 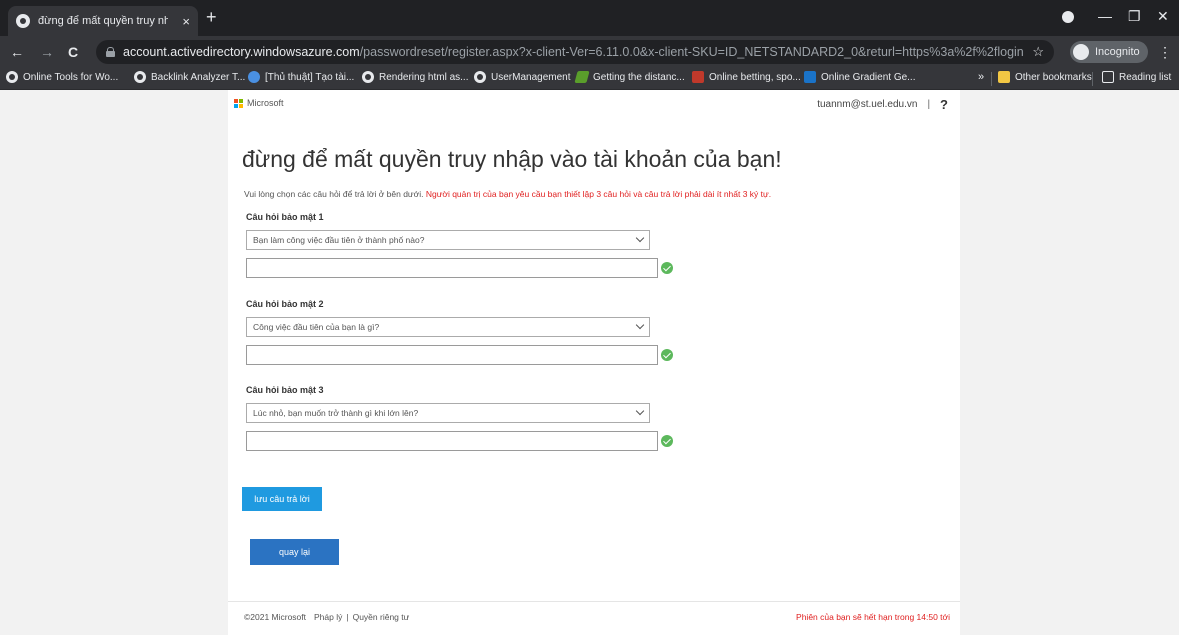 I want to click on url-host: account.activedirectory.windowsazure.com, so click(x=241, y=52).